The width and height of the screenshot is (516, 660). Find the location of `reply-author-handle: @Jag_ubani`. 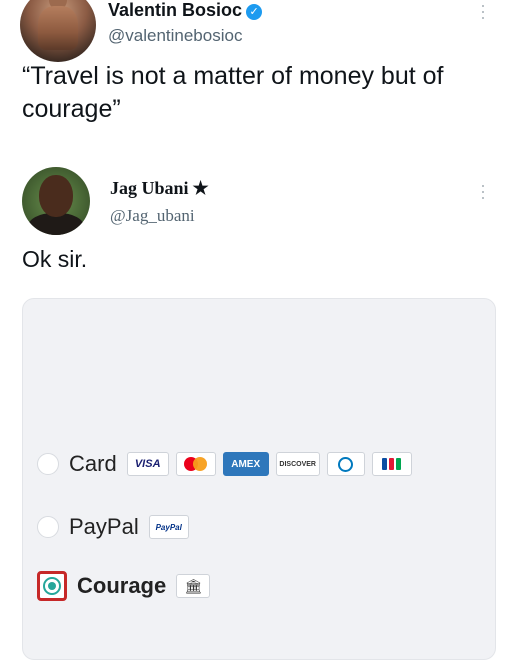

reply-author-handle: @Jag_ubani is located at coordinates (152, 216).